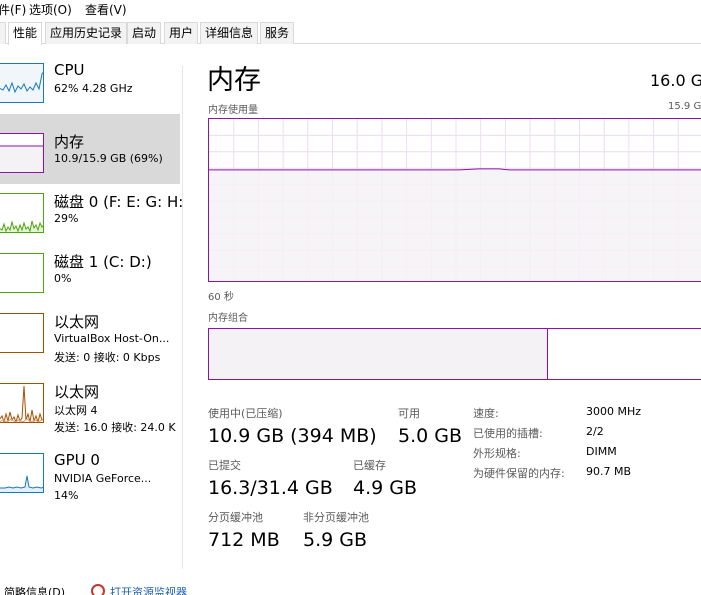 This screenshot has height=595, width=701. Describe the element at coordinates (336, 517) in the screenshot. I see `nonpaged-pool-label: 非分页缓冲池` at that location.